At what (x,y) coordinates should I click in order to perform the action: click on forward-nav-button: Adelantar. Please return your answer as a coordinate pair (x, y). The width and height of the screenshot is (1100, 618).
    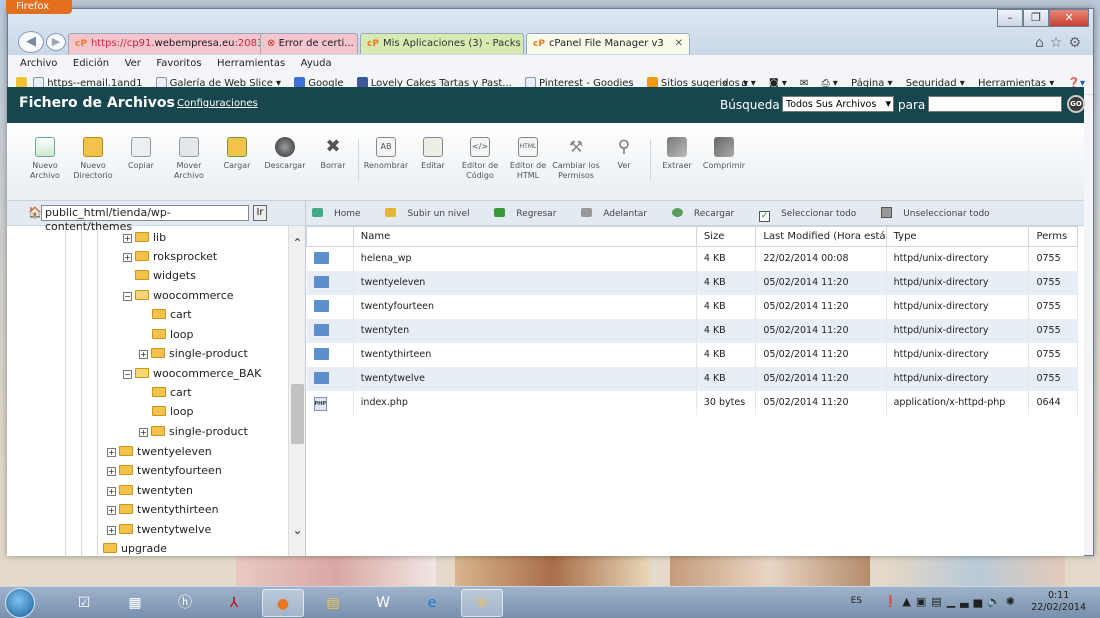
    Looking at the image, I should click on (619, 213).